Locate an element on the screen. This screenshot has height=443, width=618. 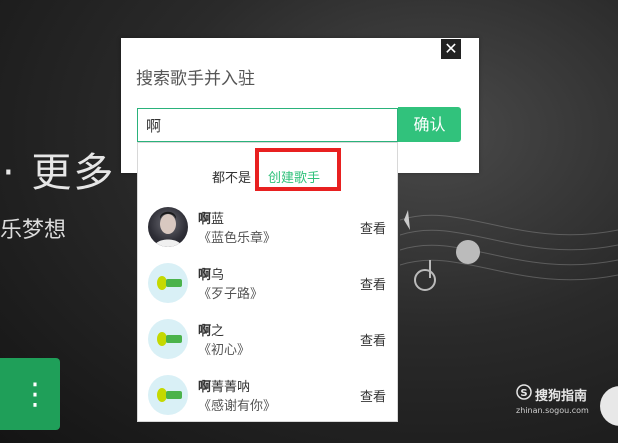
close-button: ✕ is located at coordinates (451, 49).